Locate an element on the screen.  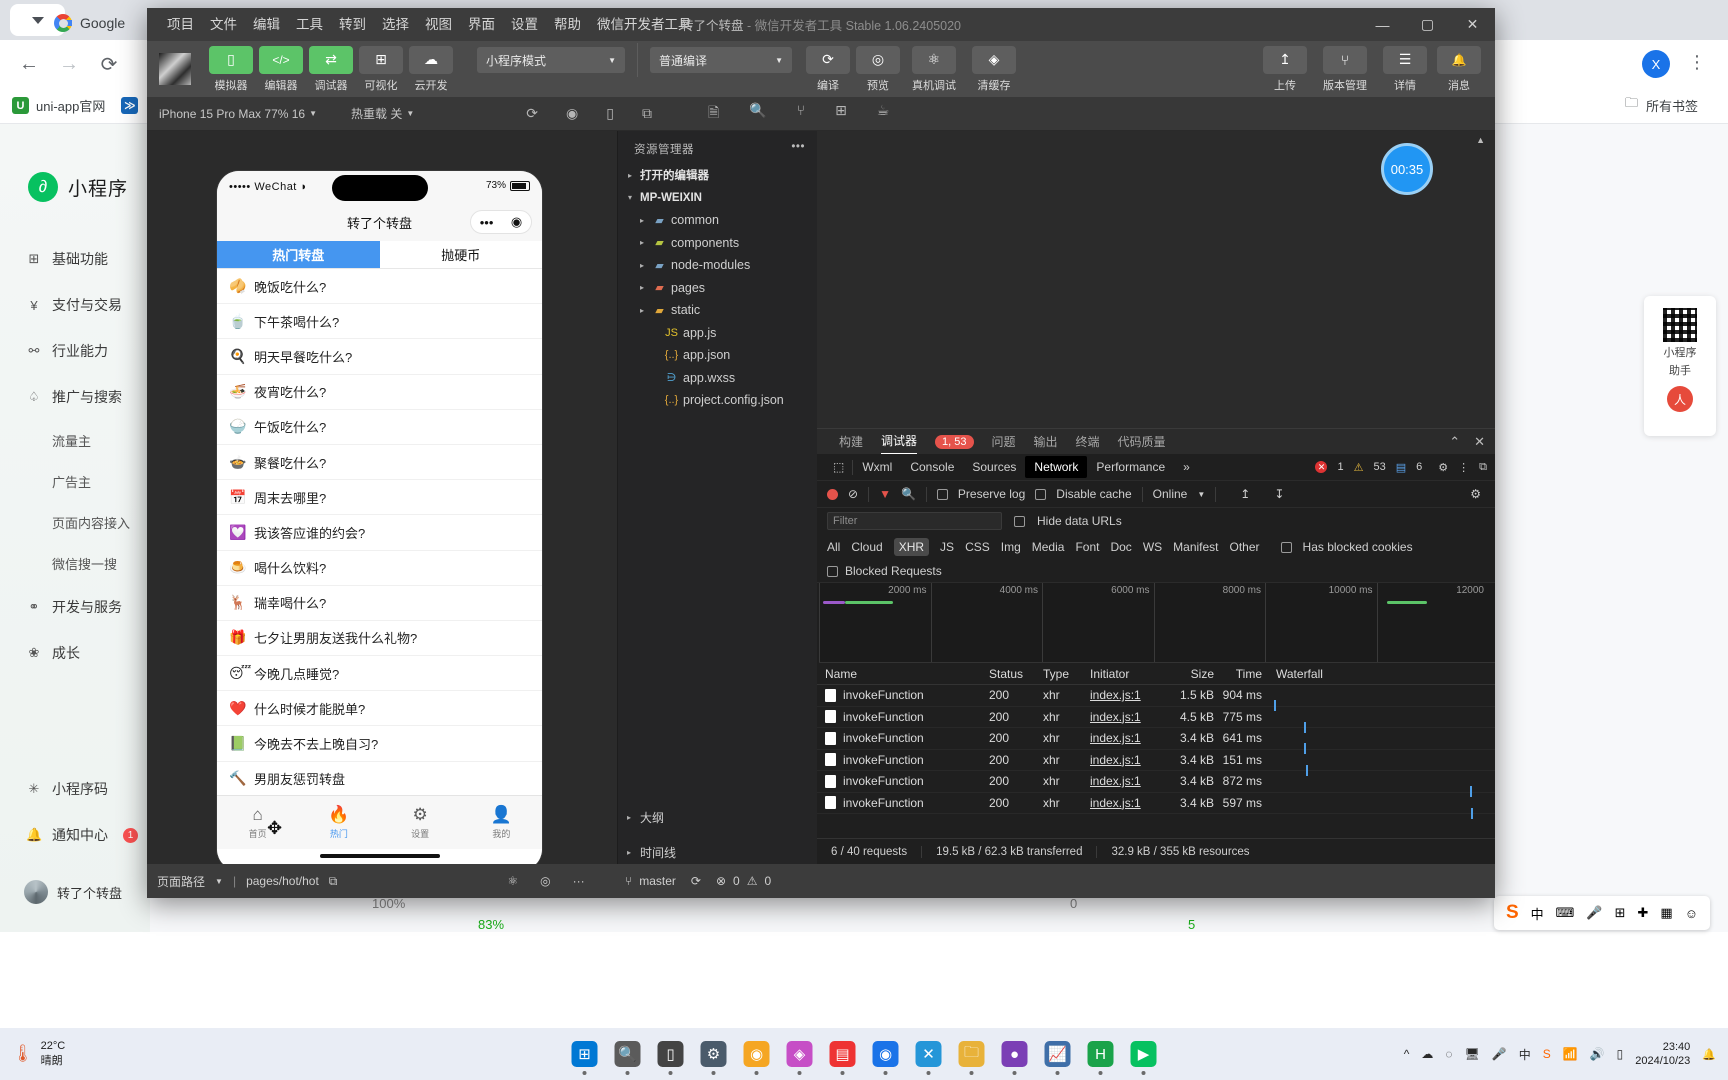
list-item: 🍳 明天早餐吃什么? is located at coordinates (379, 357).